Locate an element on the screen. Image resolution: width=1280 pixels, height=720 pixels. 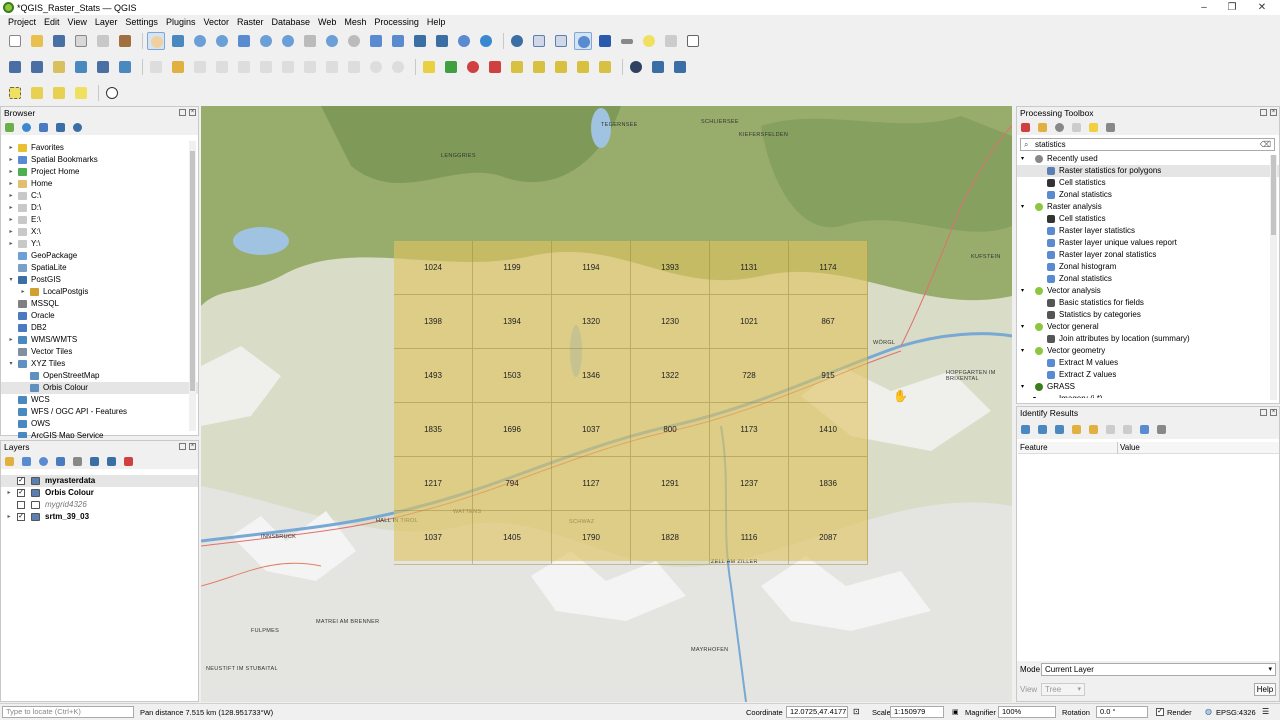
paste-features-icon is located at coordinates (354, 67).